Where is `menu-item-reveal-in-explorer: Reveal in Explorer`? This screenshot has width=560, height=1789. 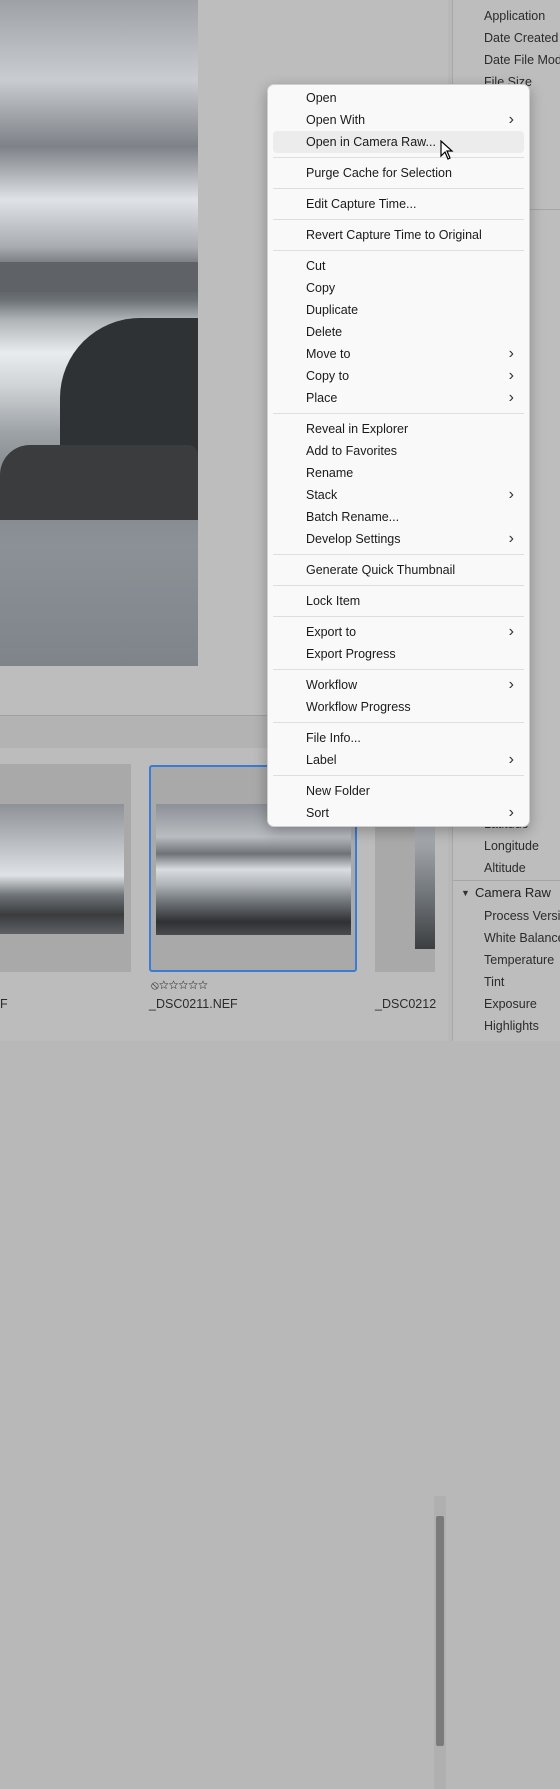 menu-item-reveal-in-explorer: Reveal in Explorer is located at coordinates (398, 429).